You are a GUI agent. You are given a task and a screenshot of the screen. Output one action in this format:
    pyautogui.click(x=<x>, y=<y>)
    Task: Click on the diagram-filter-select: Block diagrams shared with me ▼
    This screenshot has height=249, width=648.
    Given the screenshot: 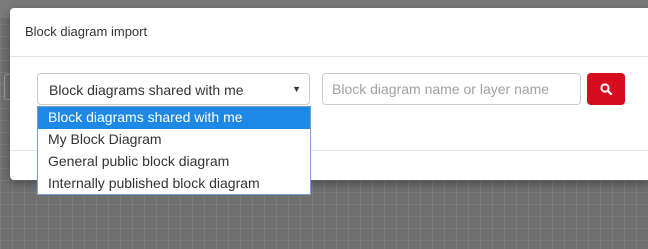 What is the action you would take?
    pyautogui.click(x=173, y=89)
    